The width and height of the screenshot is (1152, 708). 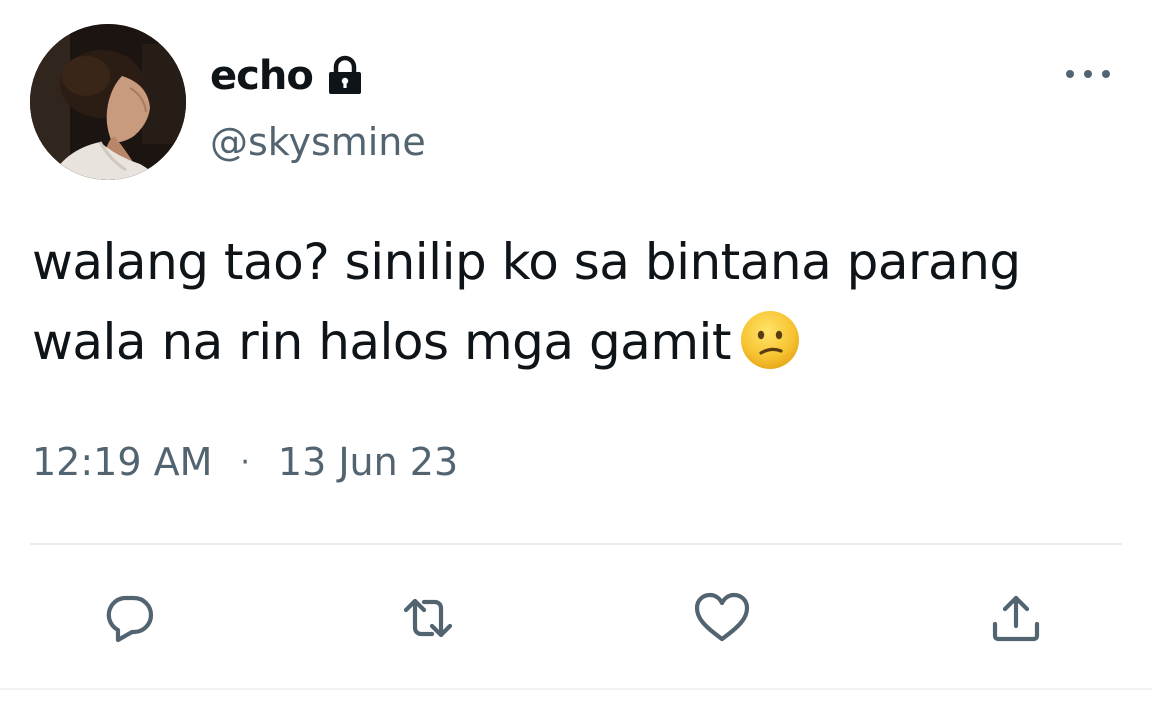 I want to click on tweet-text-line: walang tao? sinilip ko sa bintana parang, so click(x=526, y=262).